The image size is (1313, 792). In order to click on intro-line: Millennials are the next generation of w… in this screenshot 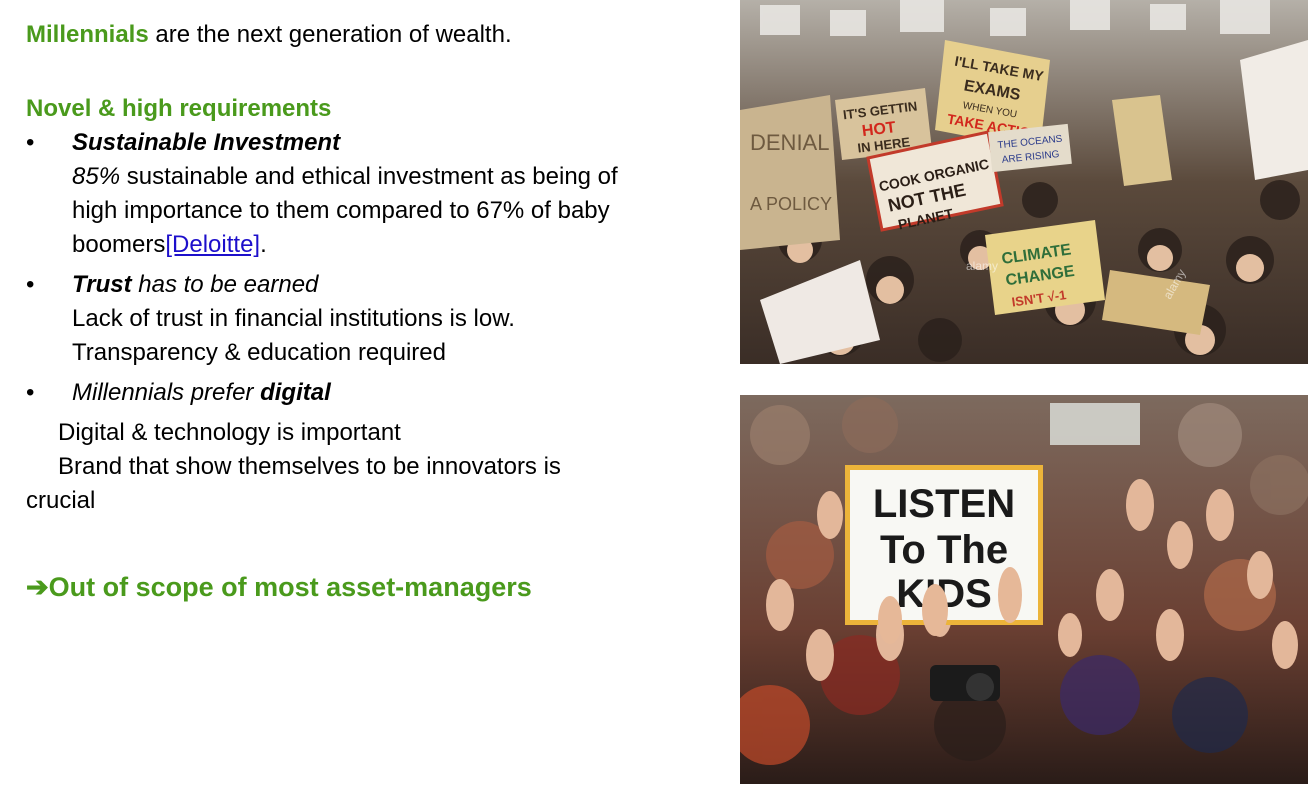, I will do `click(366, 35)`.